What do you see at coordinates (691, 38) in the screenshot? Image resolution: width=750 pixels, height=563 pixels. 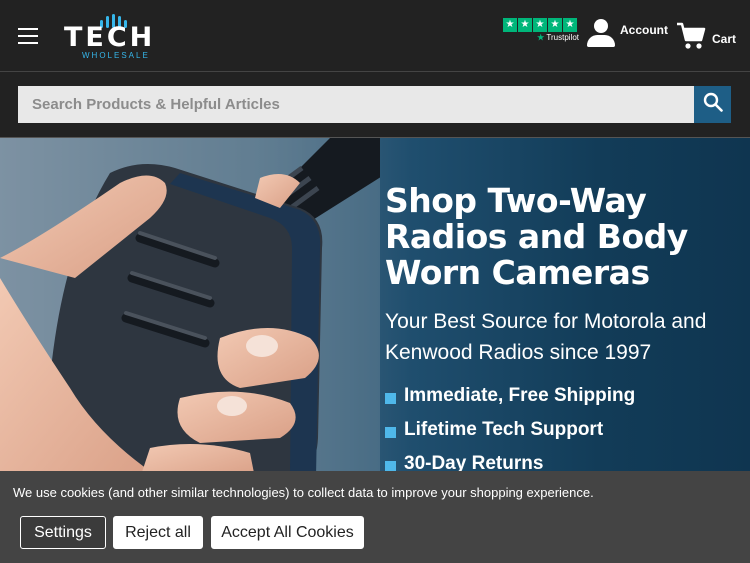 I see `cart-icon` at bounding box center [691, 38].